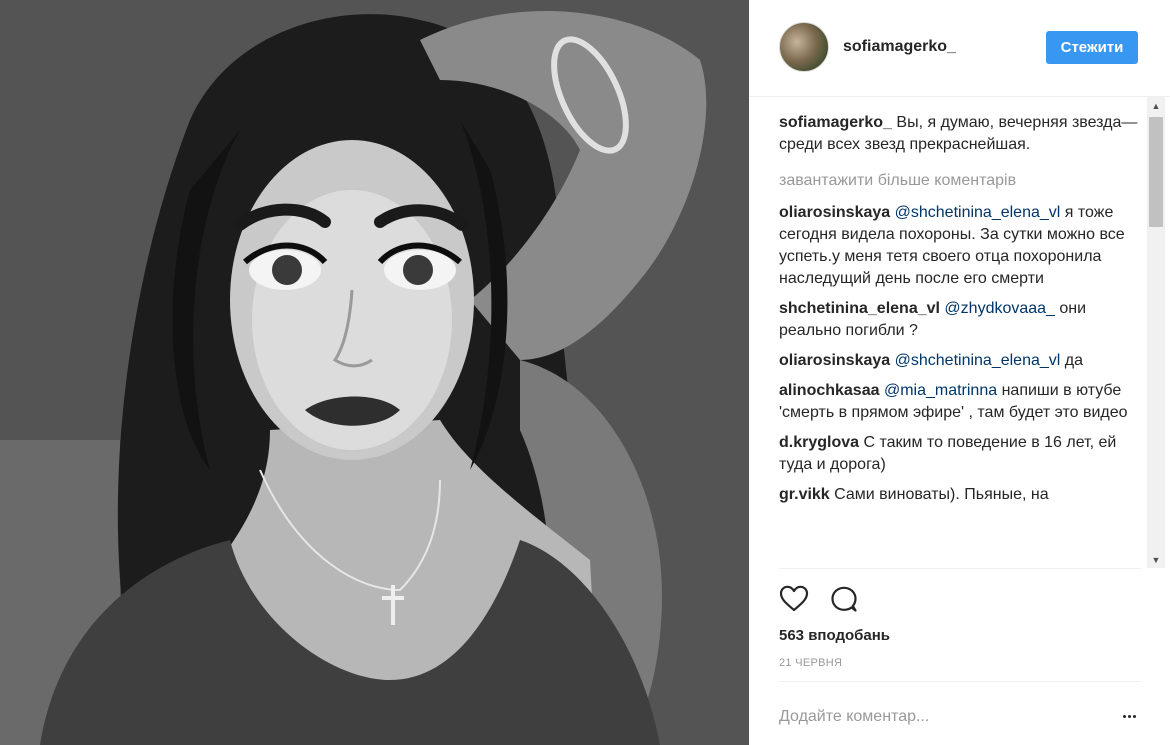  What do you see at coordinates (939, 717) in the screenshot?
I see `comment-input` at bounding box center [939, 717].